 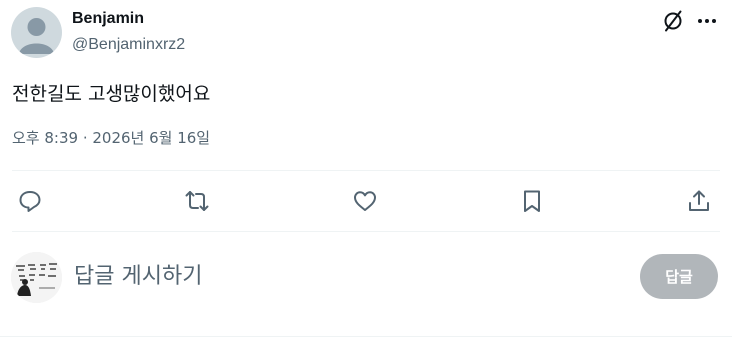 I want to click on bookmark-icon, so click(x=532, y=201).